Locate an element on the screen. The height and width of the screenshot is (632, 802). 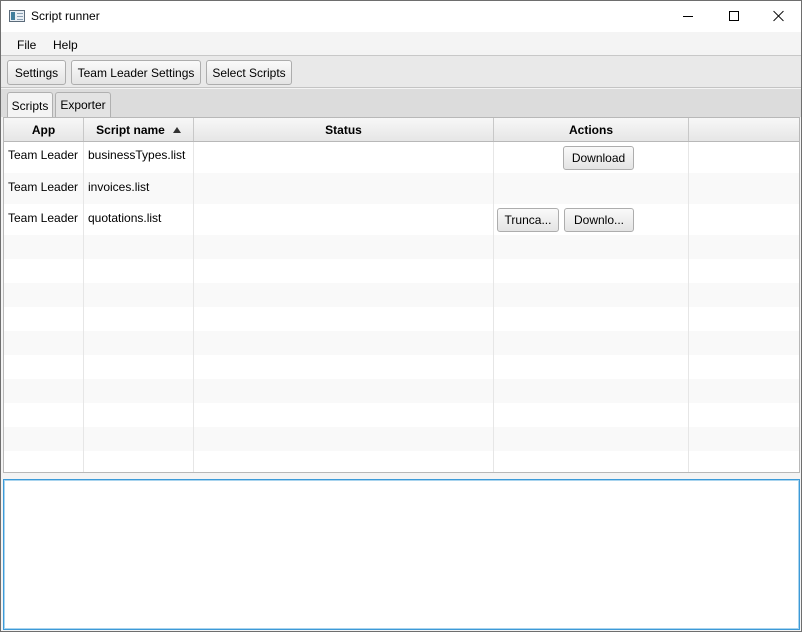
maximize-button is located at coordinates (734, 16).